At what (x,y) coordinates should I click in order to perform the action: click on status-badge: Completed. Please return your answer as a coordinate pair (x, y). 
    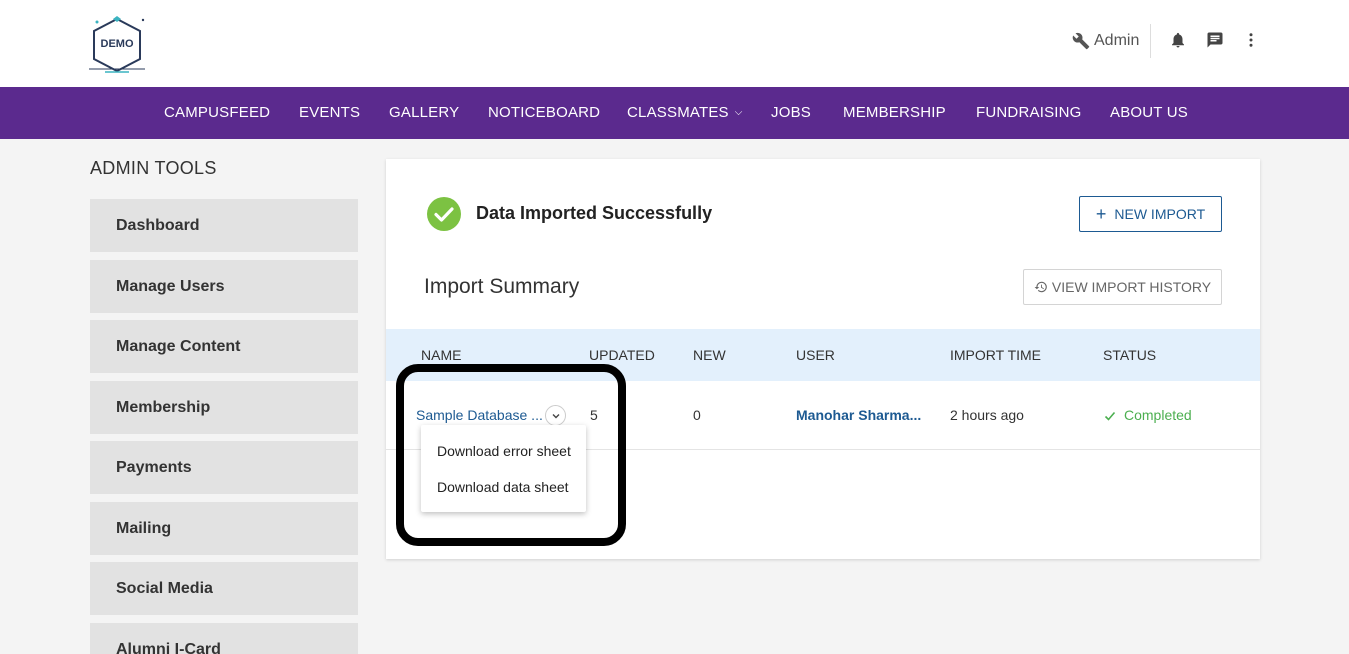
    Looking at the image, I should click on (1148, 415).